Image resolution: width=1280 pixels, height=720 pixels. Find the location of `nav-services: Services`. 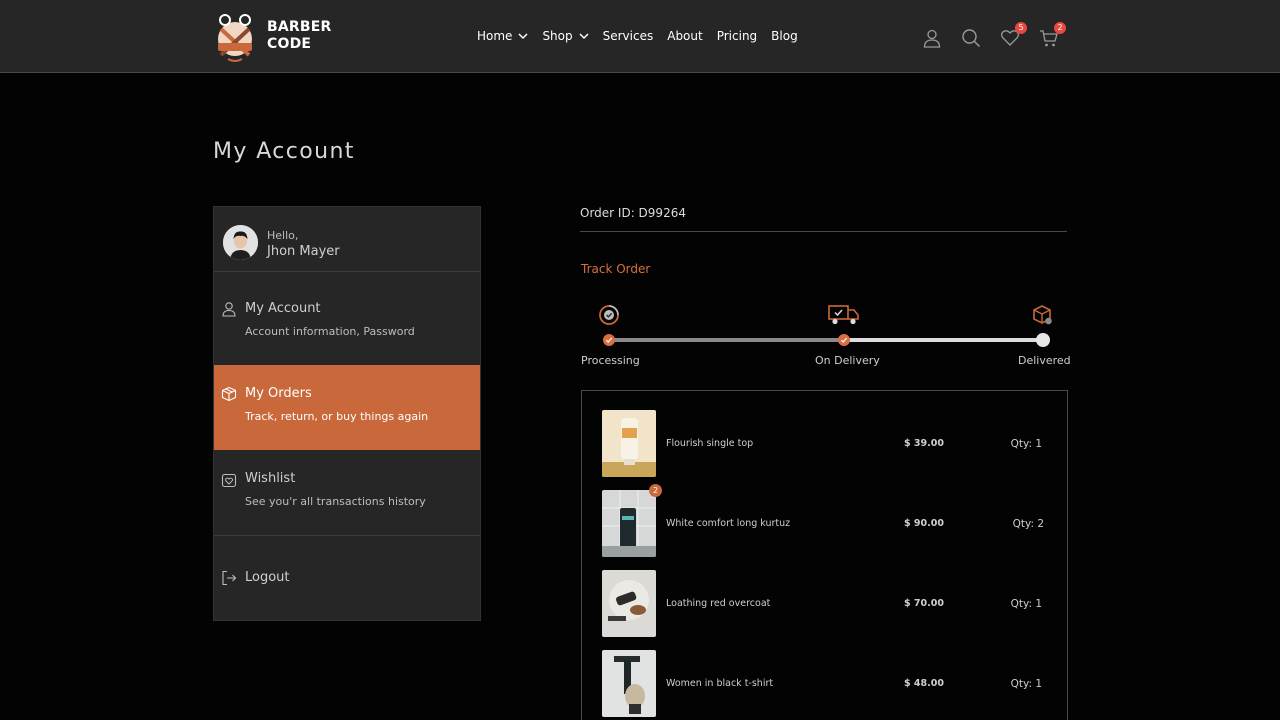

nav-services: Services is located at coordinates (628, 36).